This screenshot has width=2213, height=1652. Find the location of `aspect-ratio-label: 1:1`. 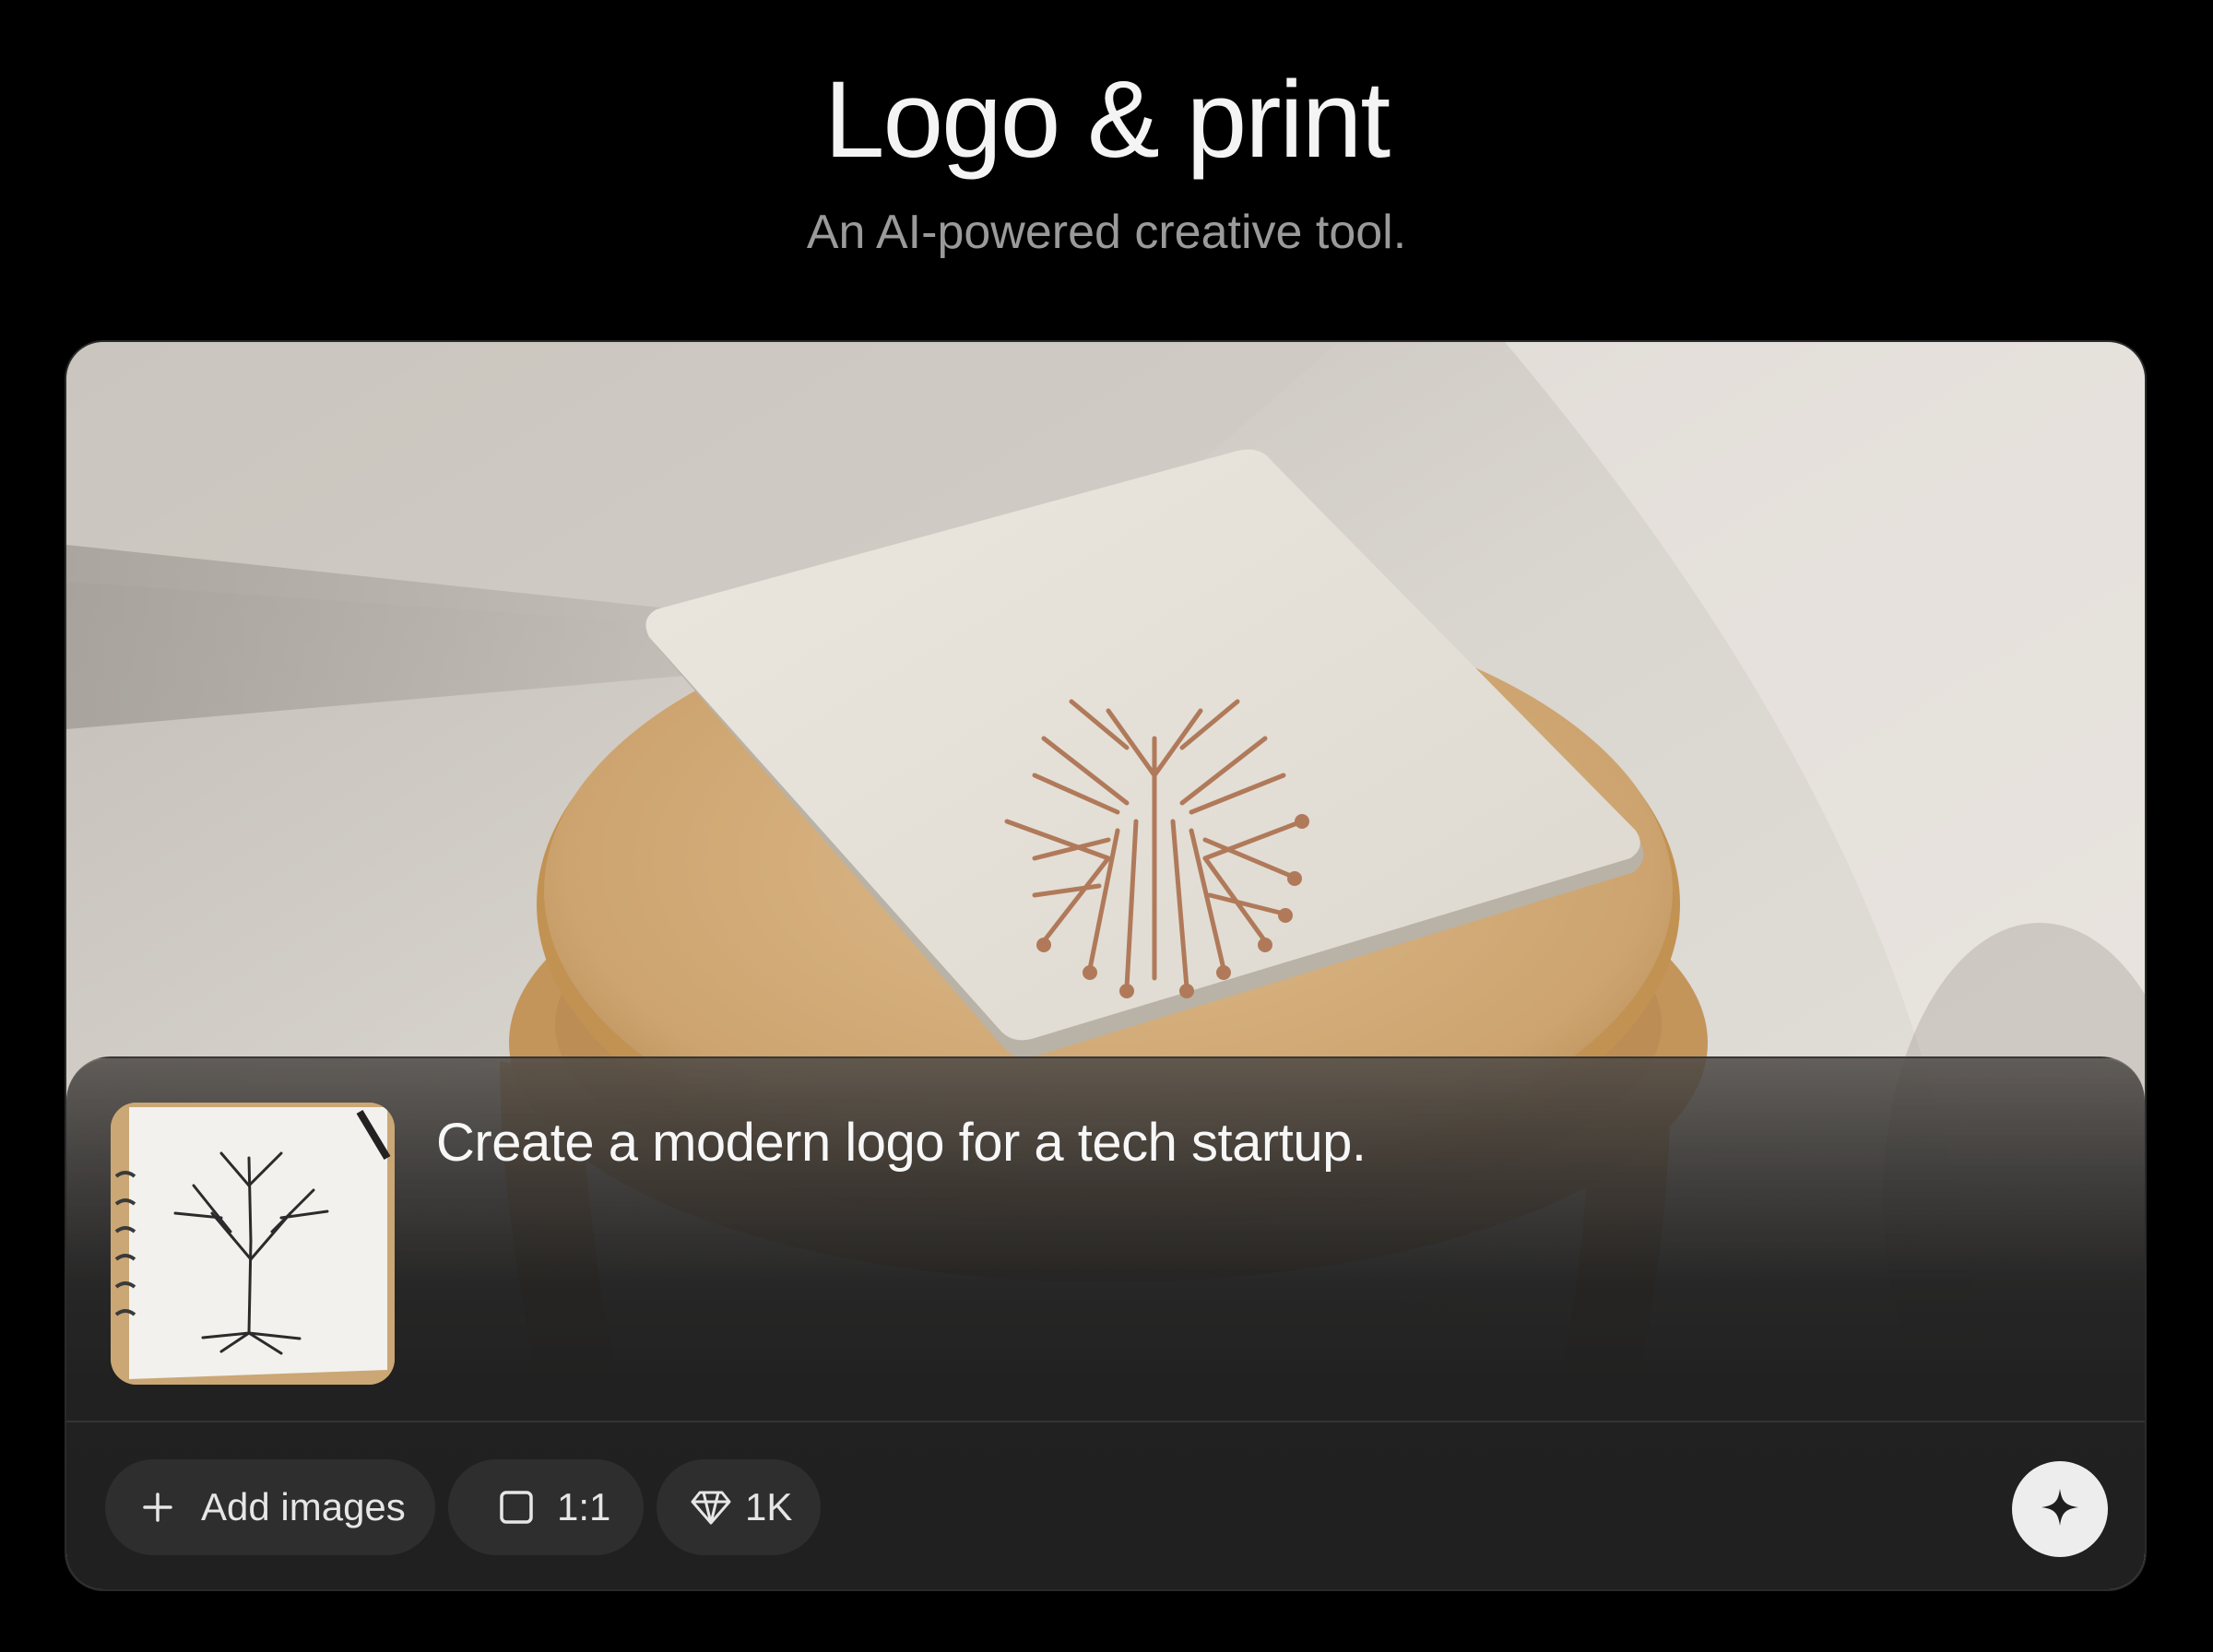

aspect-ratio-label: 1:1 is located at coordinates (584, 1506).